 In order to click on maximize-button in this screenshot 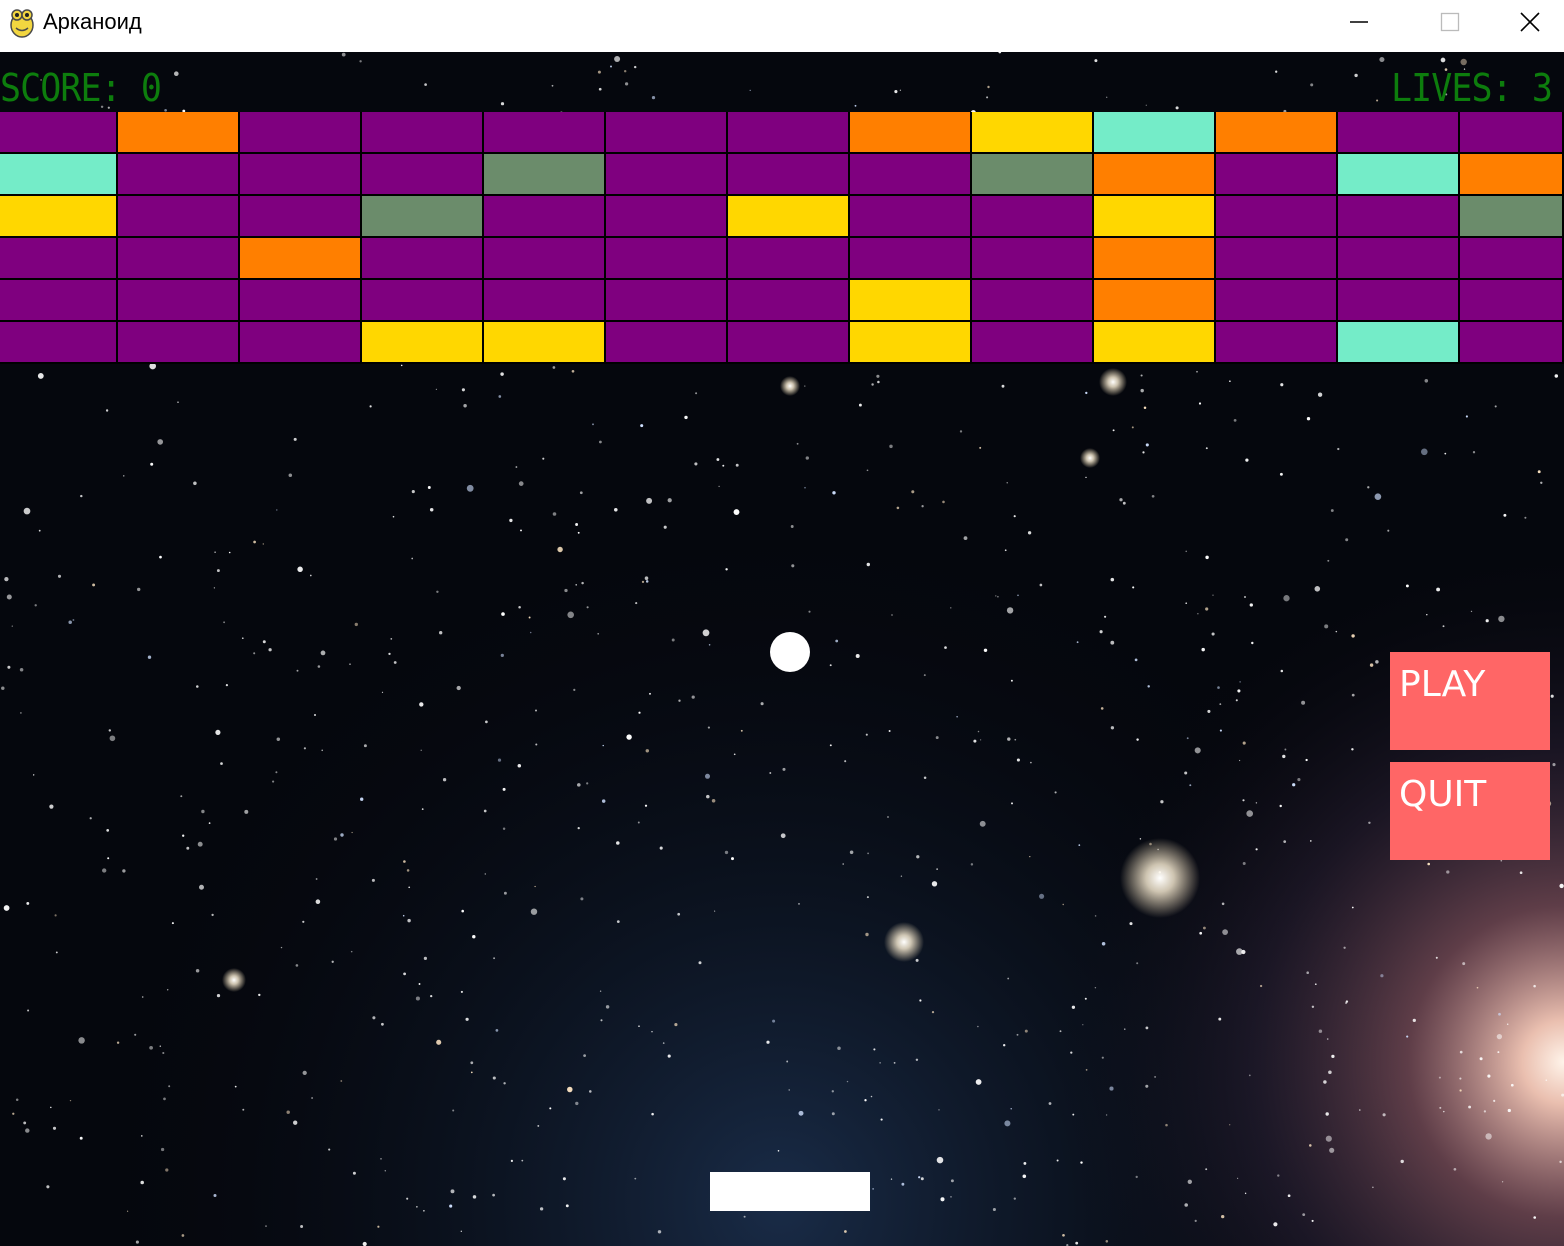, I will do `click(1450, 22)`.